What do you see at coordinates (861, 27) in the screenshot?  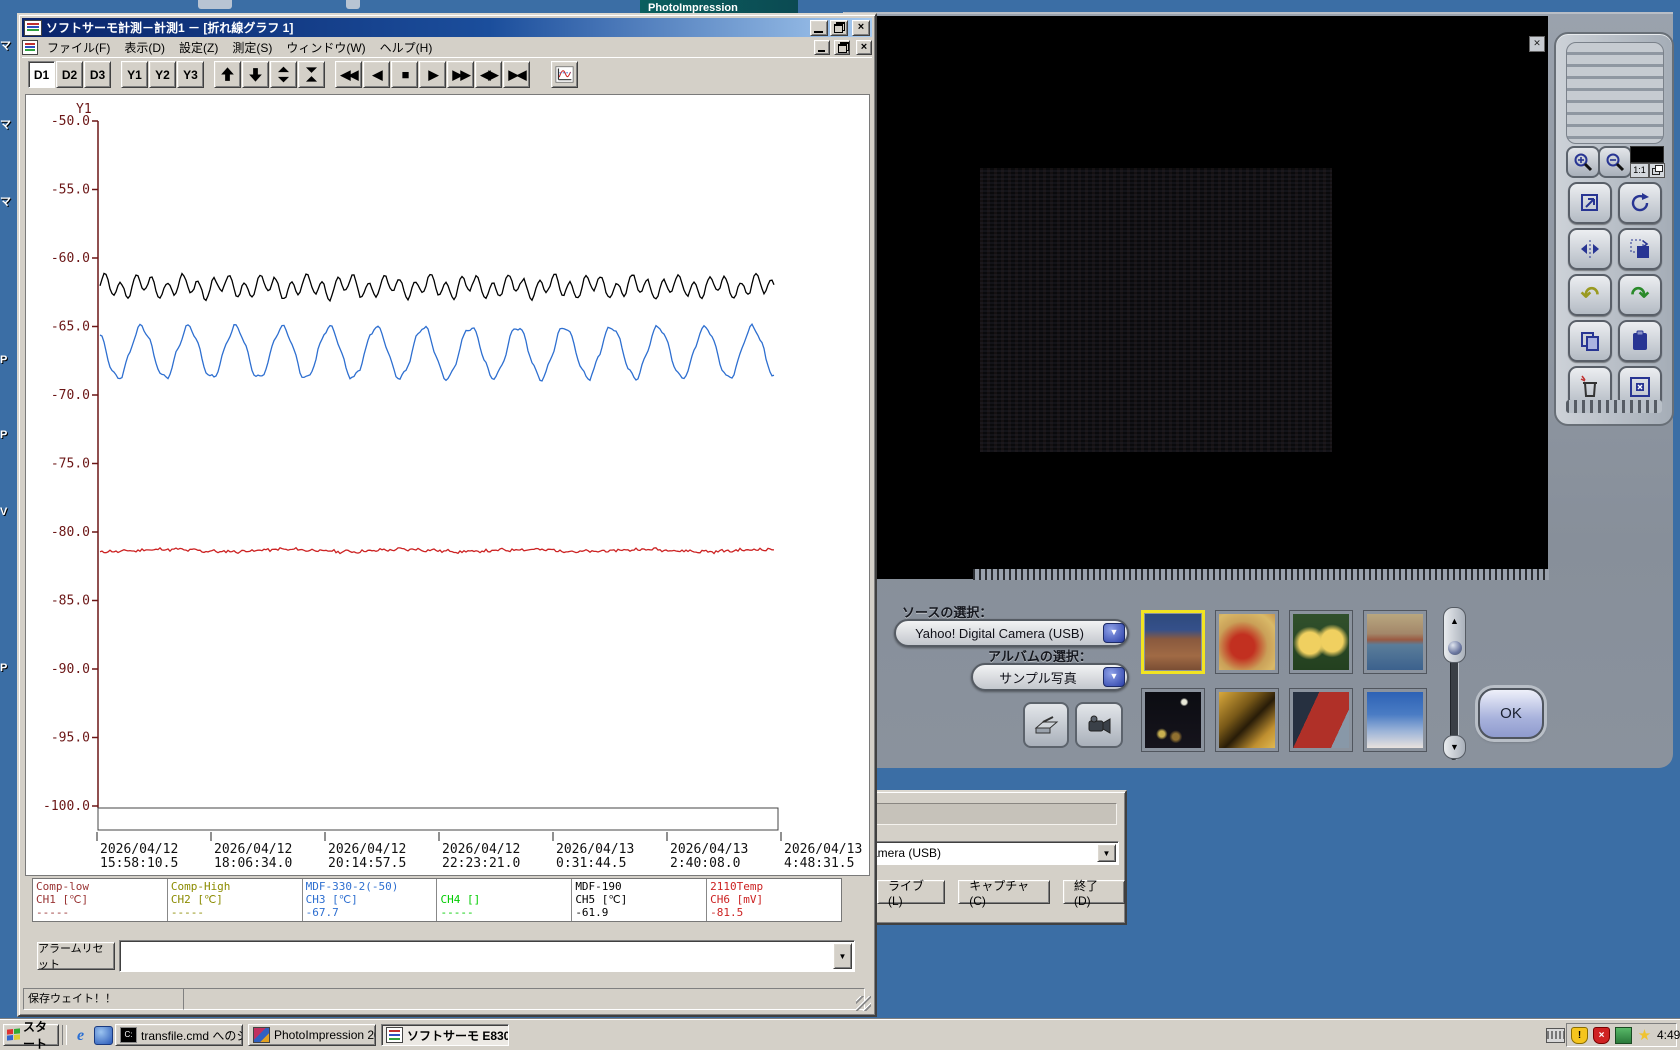 I see `close-button: ×` at bounding box center [861, 27].